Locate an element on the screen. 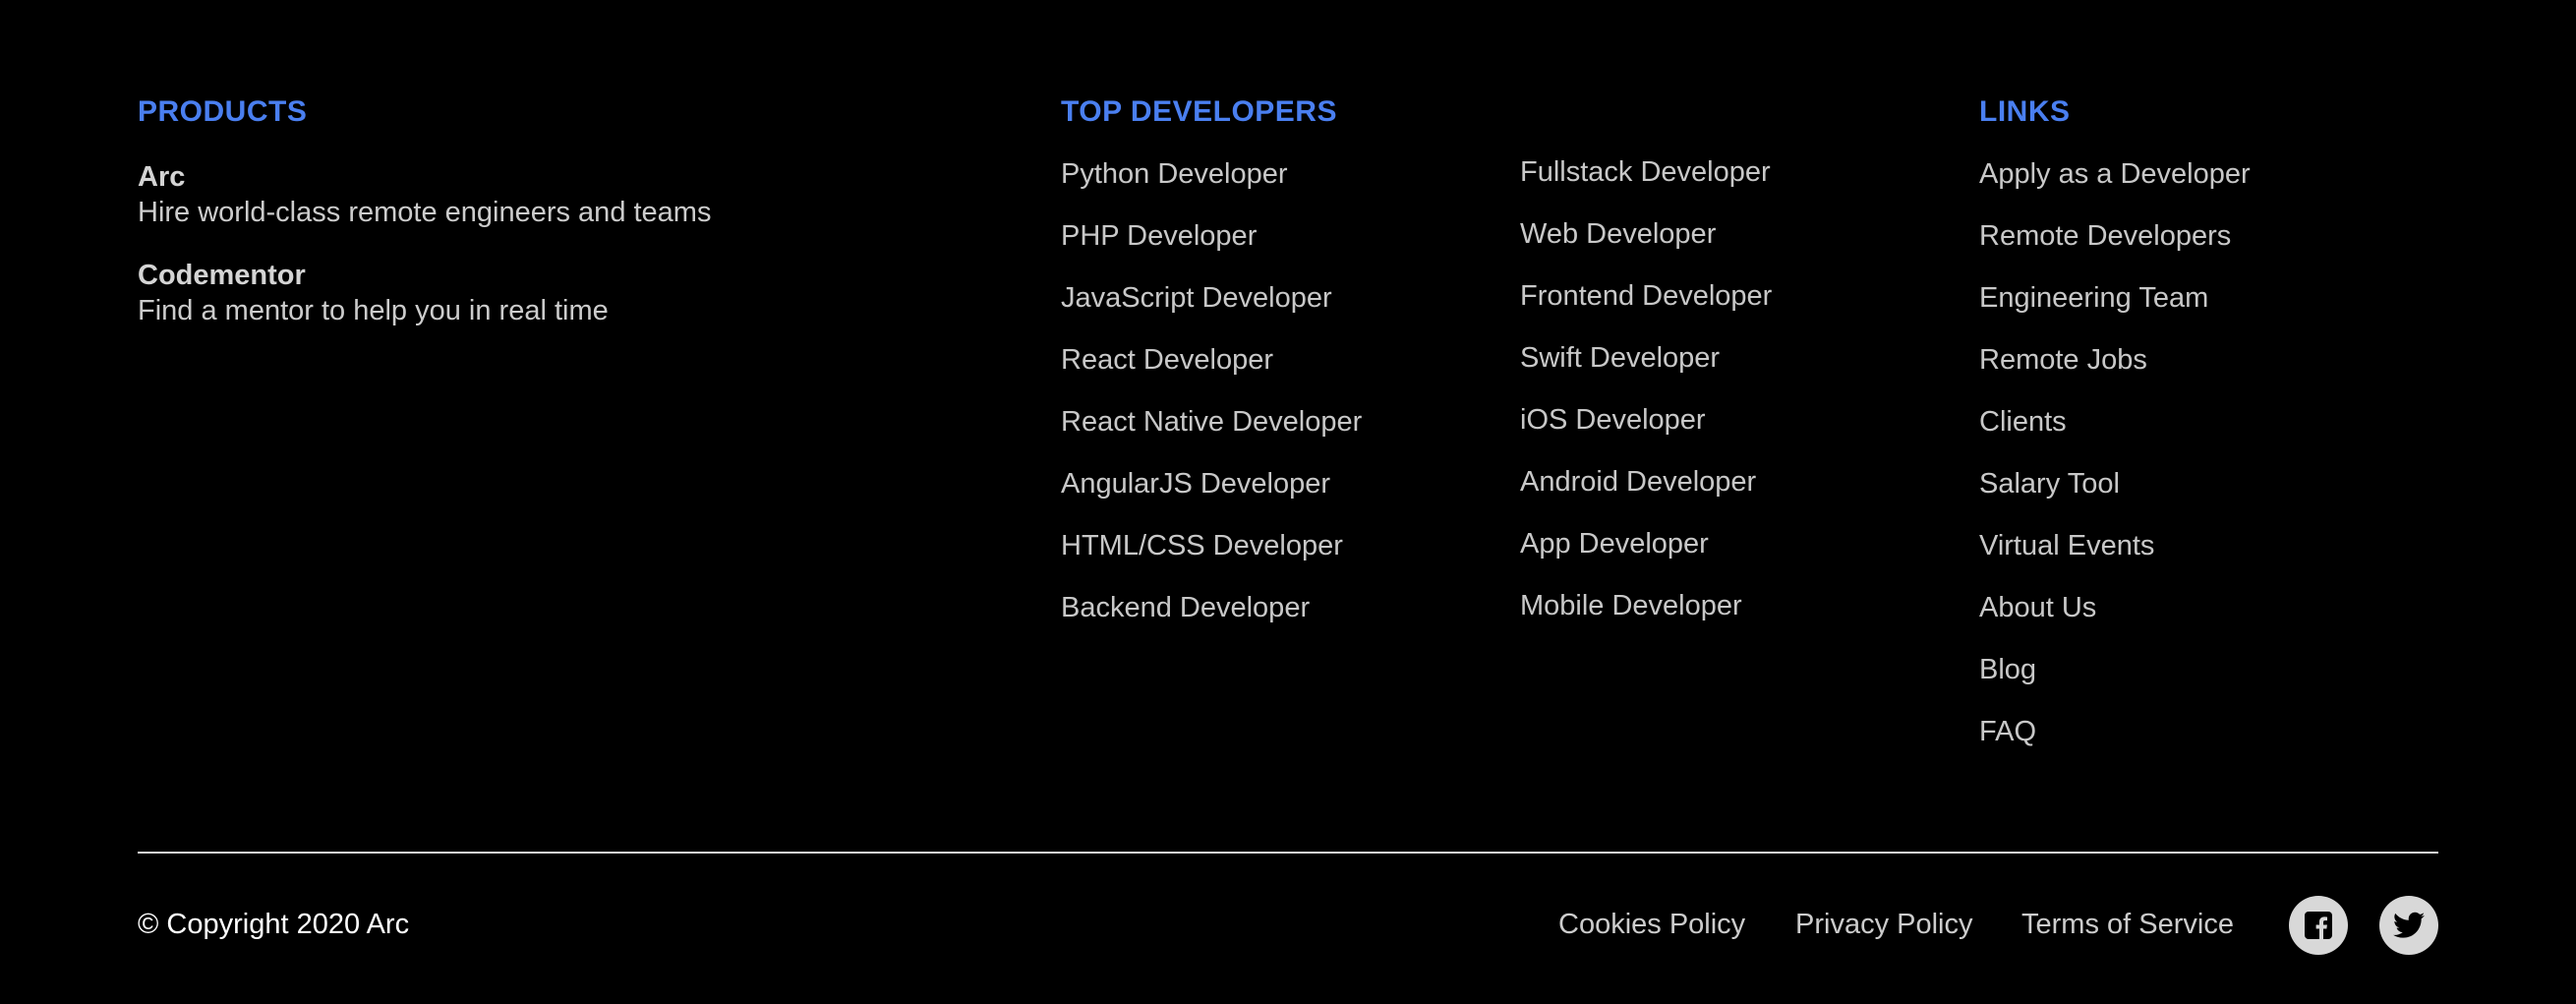  link-remote-developers: Remote Developers is located at coordinates (2105, 236).